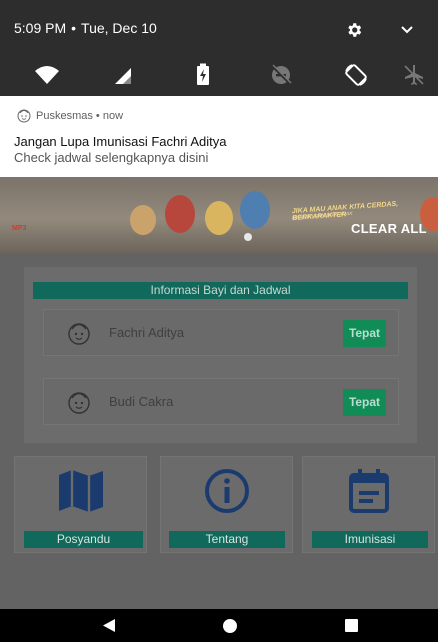  I want to click on recents-button, so click(351, 625).